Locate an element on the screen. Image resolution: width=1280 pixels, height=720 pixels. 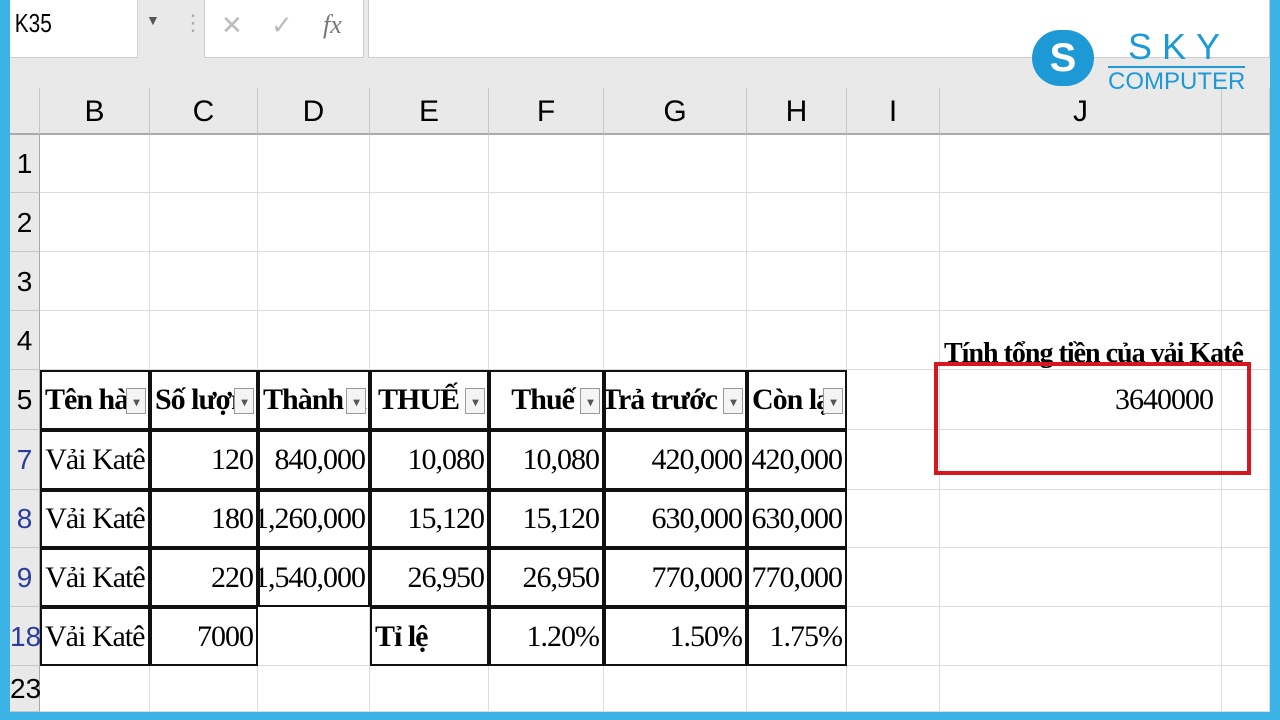
rate-h: 1.75% is located at coordinates (797, 636).